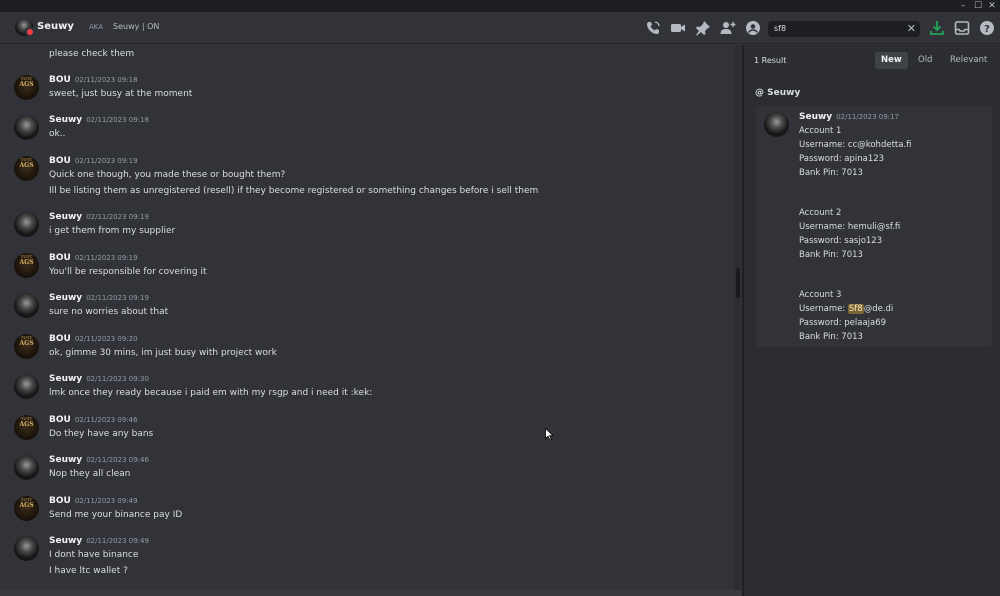  Describe the element at coordinates (820, 213) in the screenshot. I see `account-2-title: Account 2` at that location.